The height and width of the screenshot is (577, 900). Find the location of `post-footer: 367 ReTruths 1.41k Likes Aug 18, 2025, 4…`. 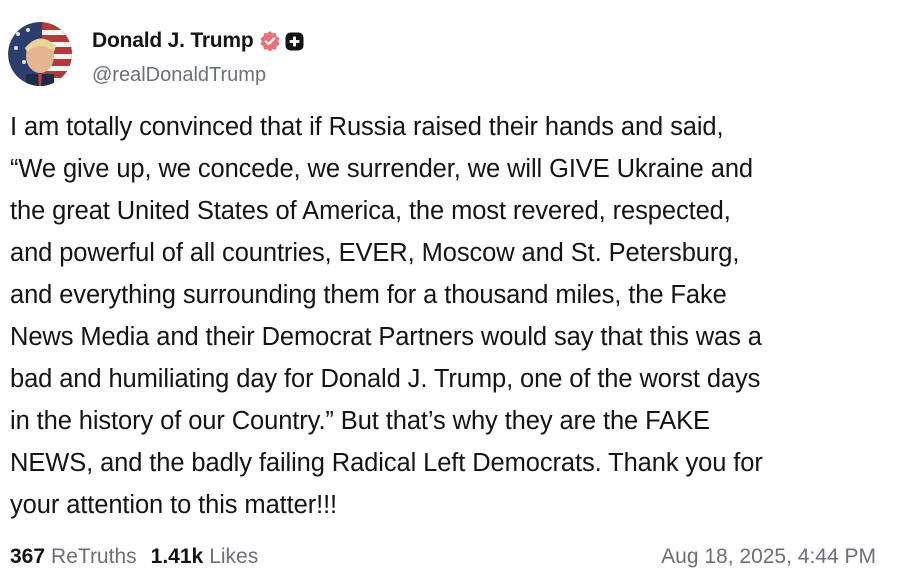

post-footer: 367 ReTruths 1.41k Likes Aug 18, 2025, 4… is located at coordinates (443, 557).